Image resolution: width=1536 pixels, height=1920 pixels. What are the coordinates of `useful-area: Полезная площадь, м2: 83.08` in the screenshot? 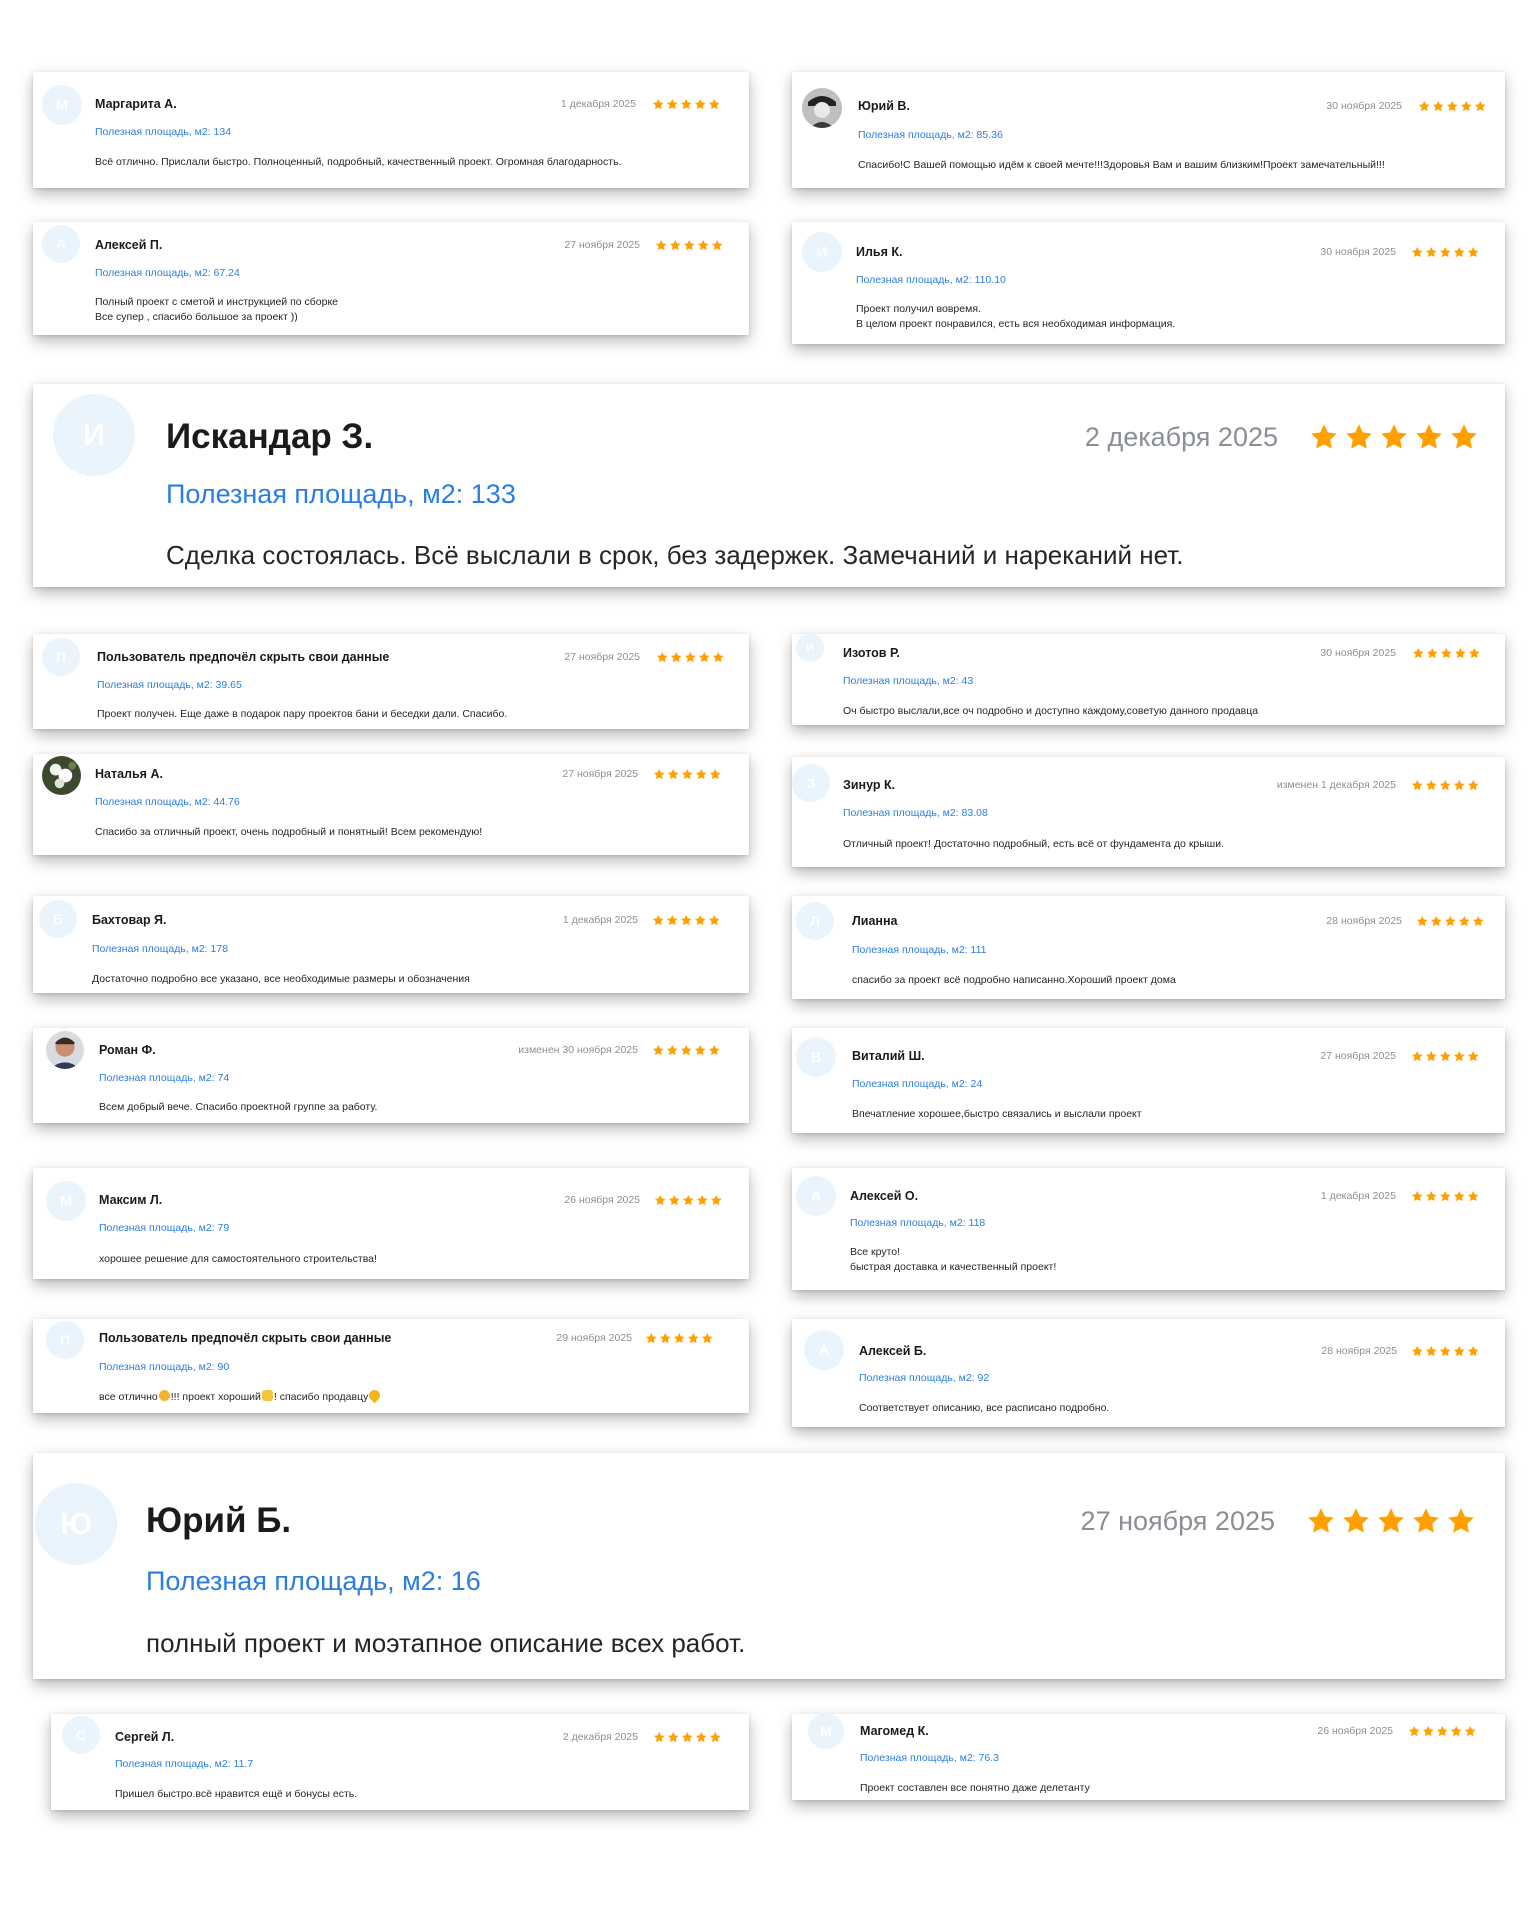 It's located at (915, 813).